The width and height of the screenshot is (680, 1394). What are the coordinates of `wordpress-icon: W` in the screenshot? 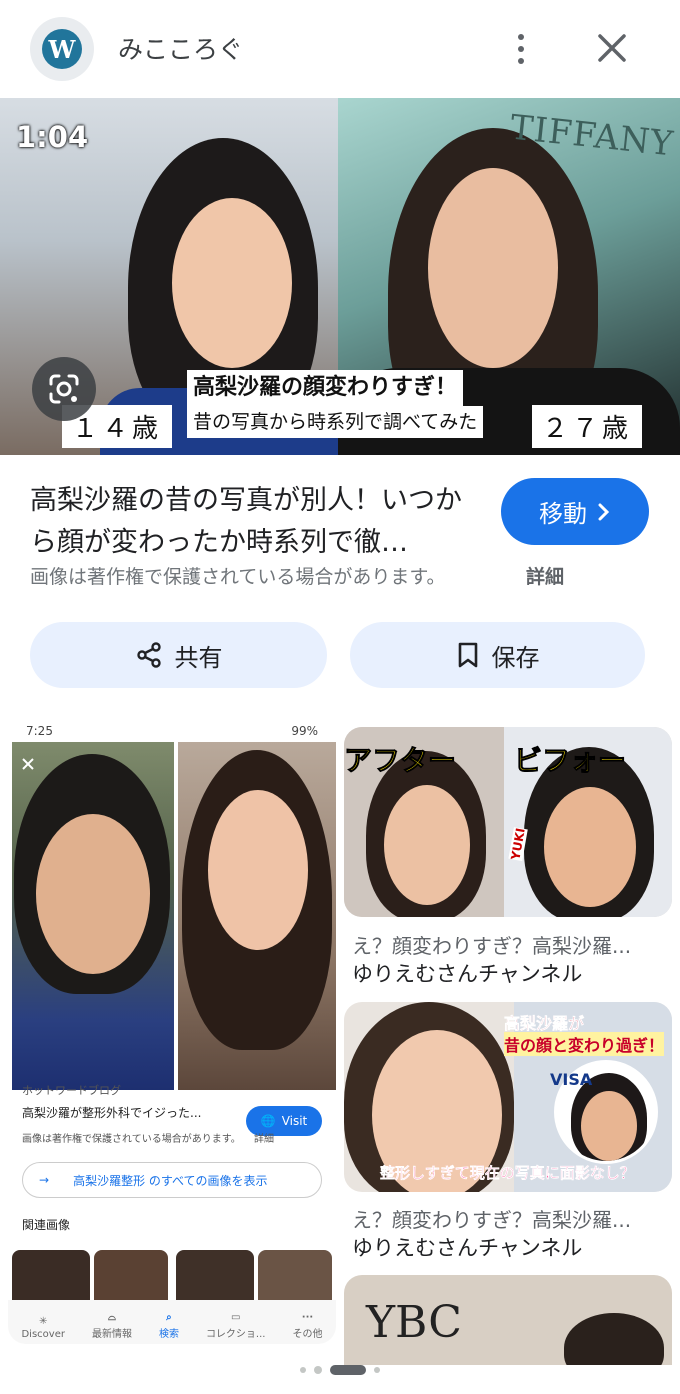 It's located at (62, 49).